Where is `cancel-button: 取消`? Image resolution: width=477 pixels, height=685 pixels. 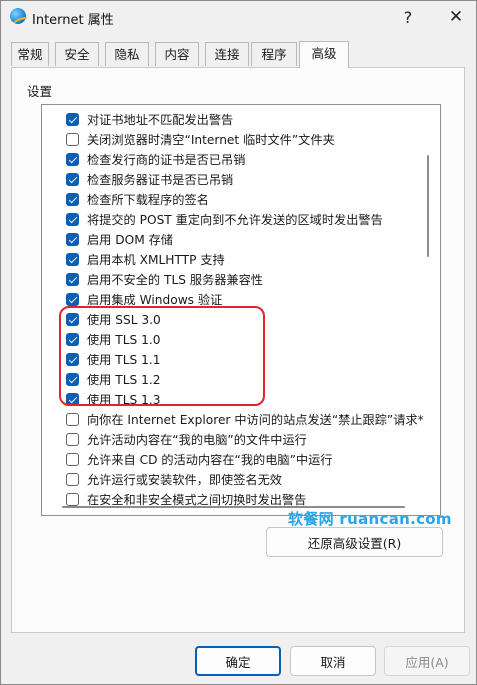 cancel-button: 取消 is located at coordinates (333, 661).